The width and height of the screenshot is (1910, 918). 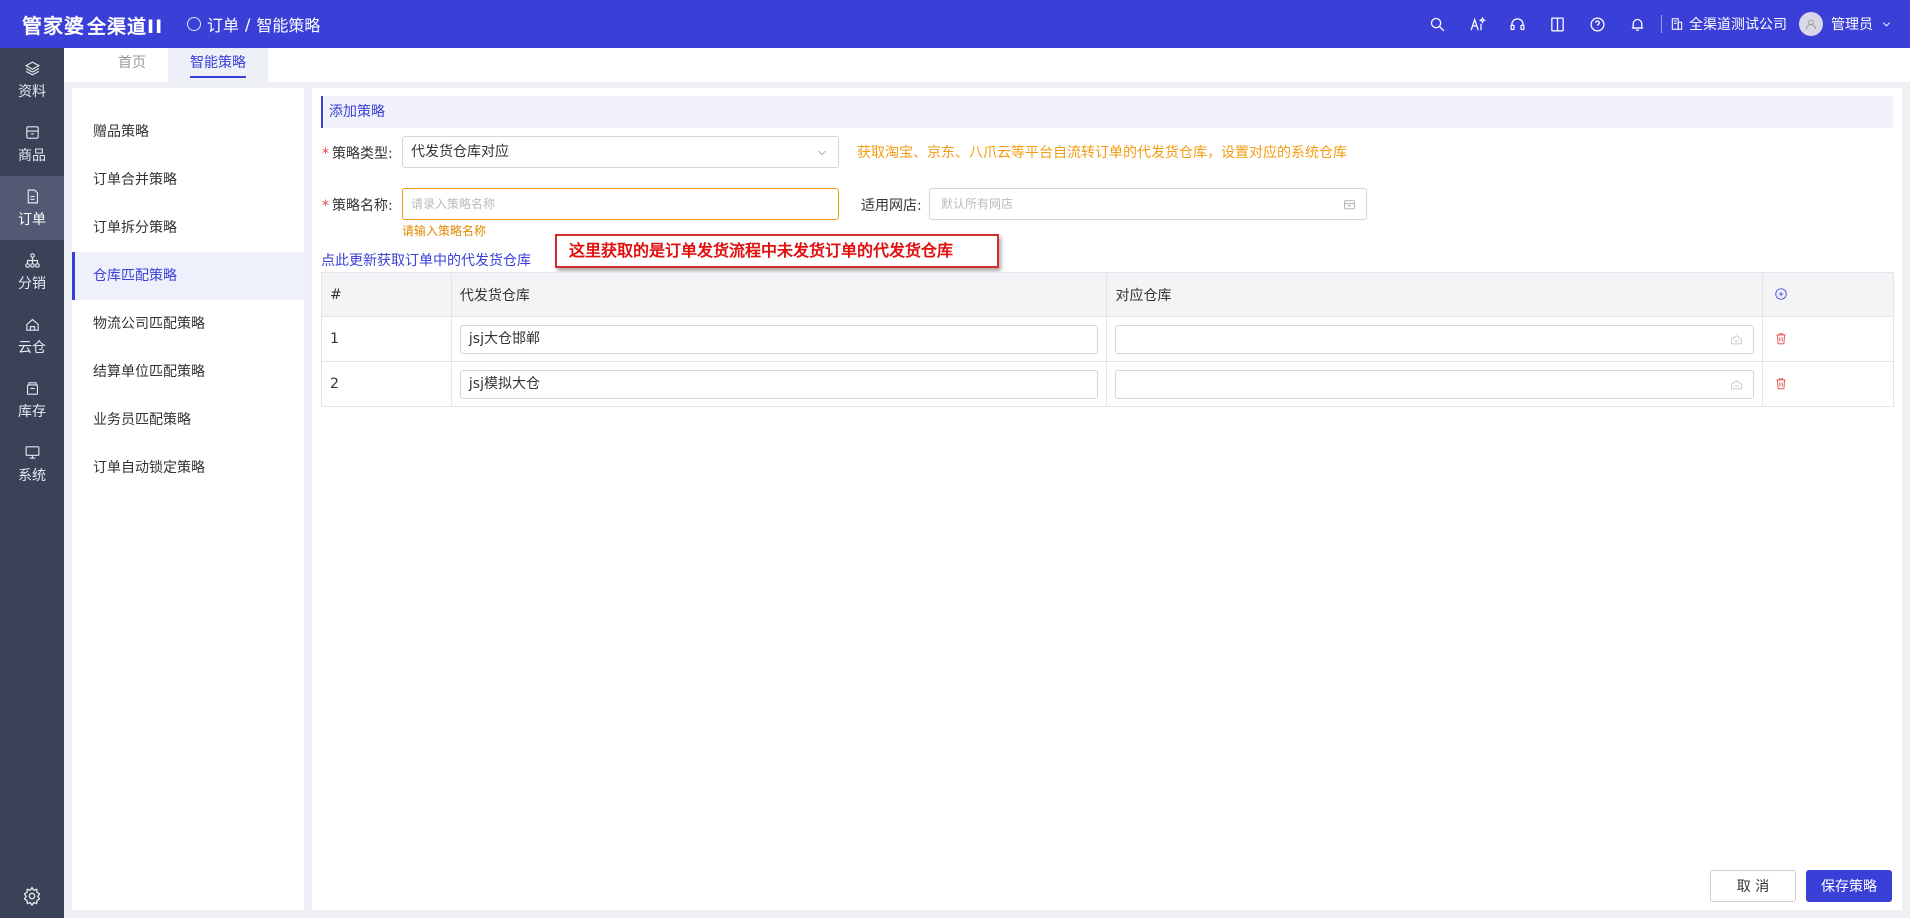 What do you see at coordinates (288, 25) in the screenshot?
I see `breadcrumb-page: 智能策略` at bounding box center [288, 25].